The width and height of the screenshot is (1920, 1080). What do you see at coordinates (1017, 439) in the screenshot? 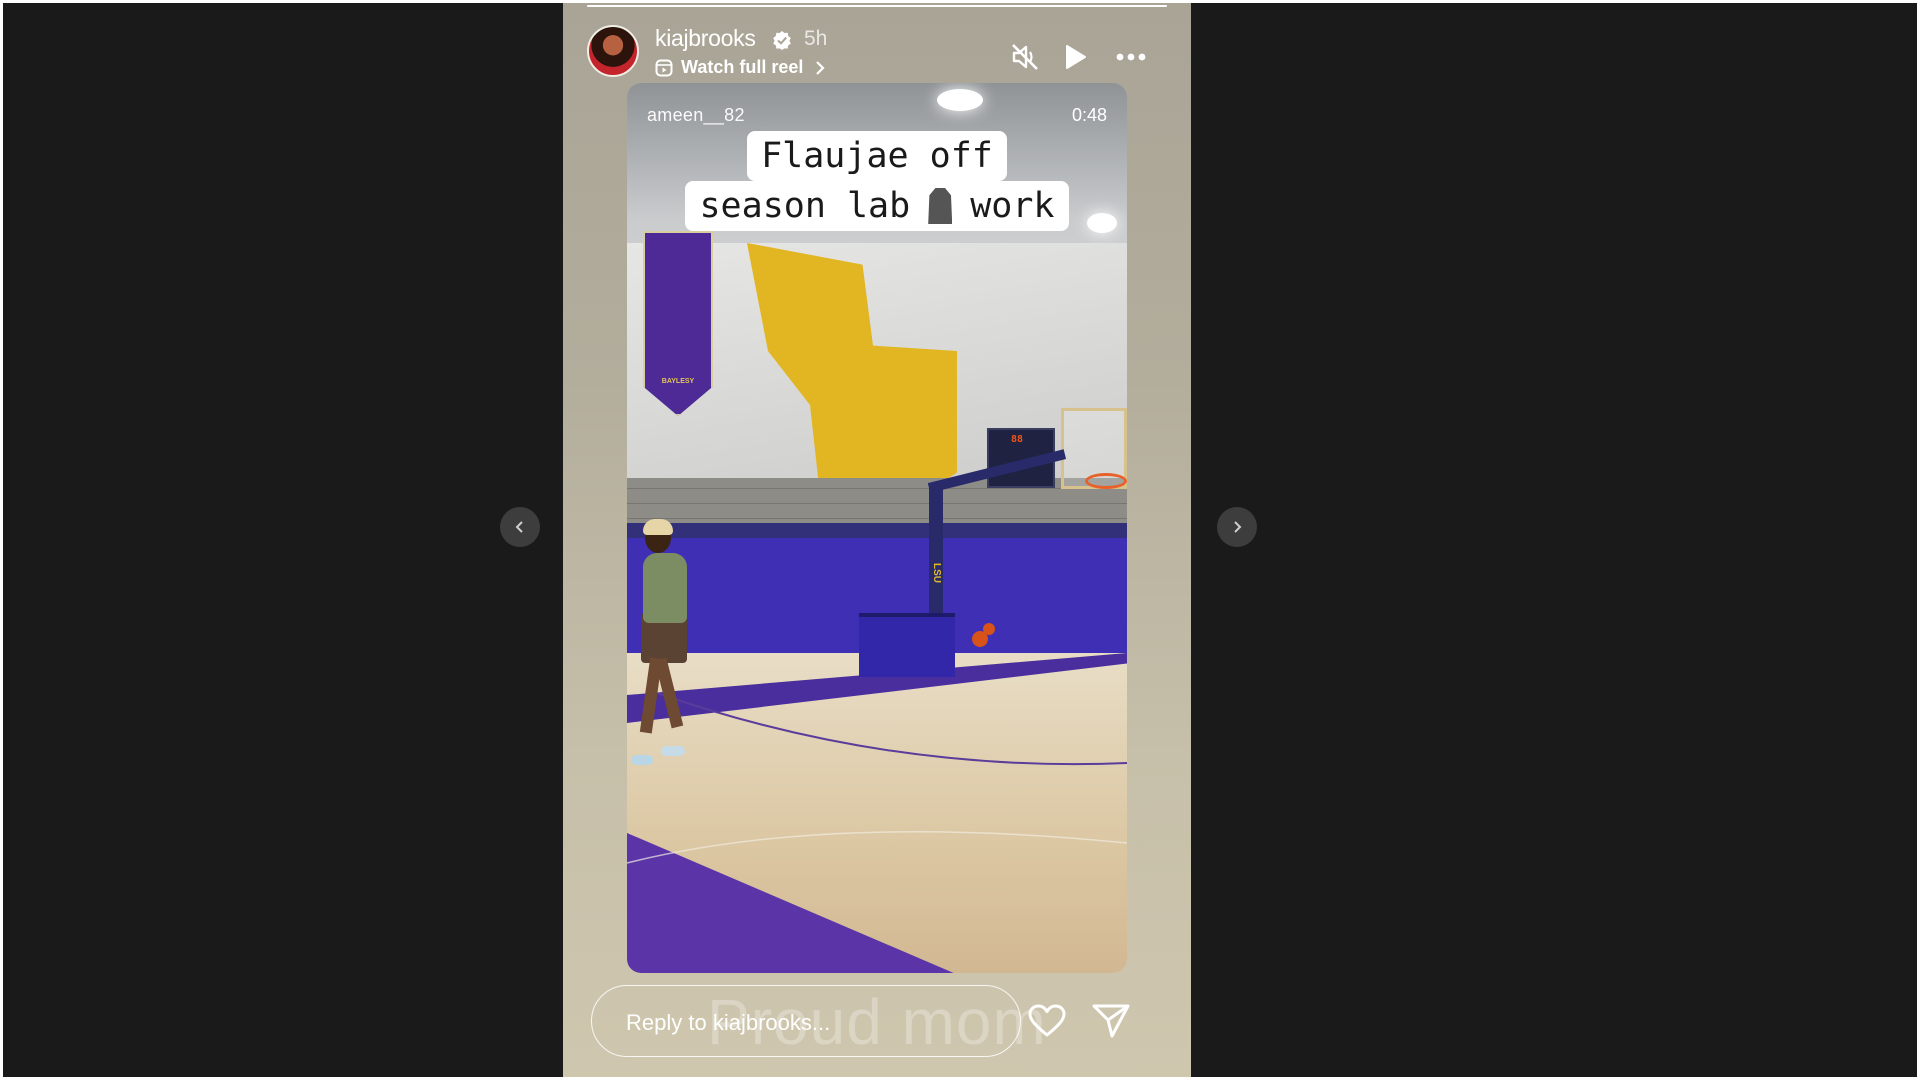
I see `scoreboard-digits: 88` at bounding box center [1017, 439].